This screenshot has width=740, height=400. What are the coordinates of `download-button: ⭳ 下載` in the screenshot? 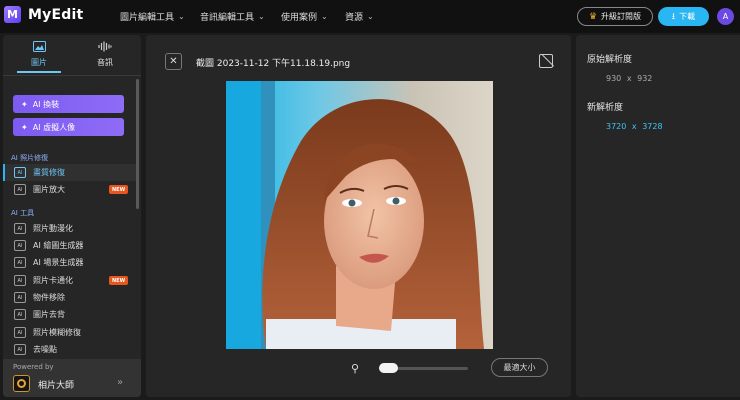 It's located at (683, 16).